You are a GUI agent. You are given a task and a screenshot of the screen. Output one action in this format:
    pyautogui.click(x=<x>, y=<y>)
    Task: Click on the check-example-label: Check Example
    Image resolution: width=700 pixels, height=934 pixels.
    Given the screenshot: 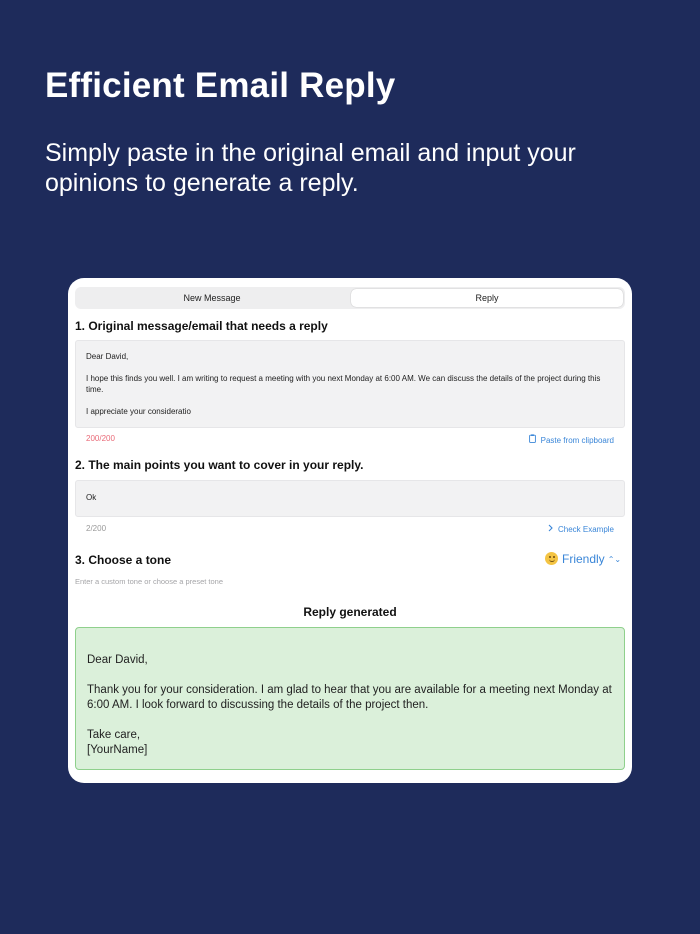 What is the action you would take?
    pyautogui.click(x=585, y=529)
    